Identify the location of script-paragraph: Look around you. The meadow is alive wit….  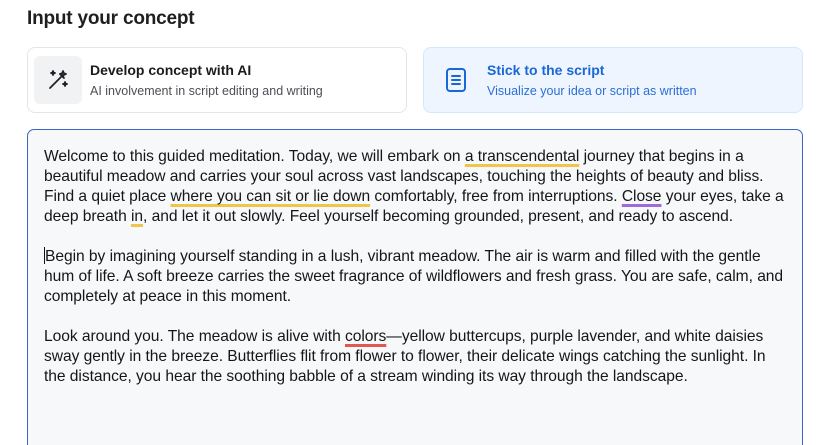
(415, 357).